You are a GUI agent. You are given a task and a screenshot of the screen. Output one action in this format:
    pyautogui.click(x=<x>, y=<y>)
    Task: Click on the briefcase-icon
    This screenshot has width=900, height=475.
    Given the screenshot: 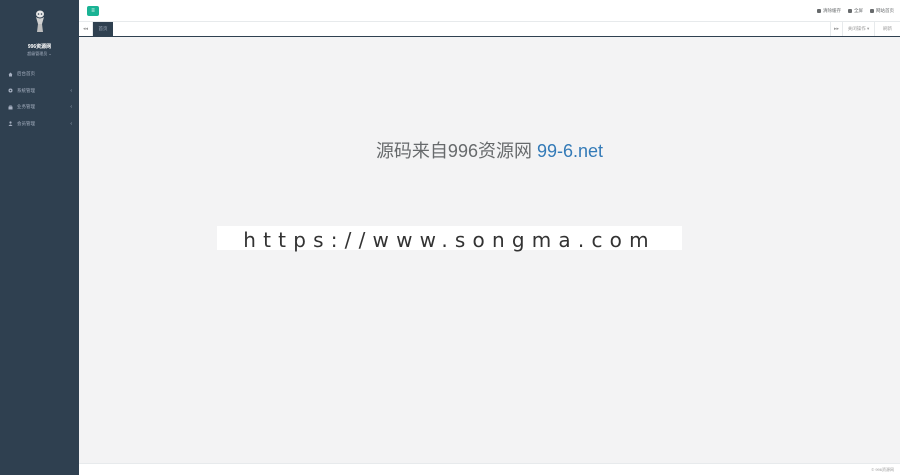 What is the action you would take?
    pyautogui.click(x=10, y=107)
    